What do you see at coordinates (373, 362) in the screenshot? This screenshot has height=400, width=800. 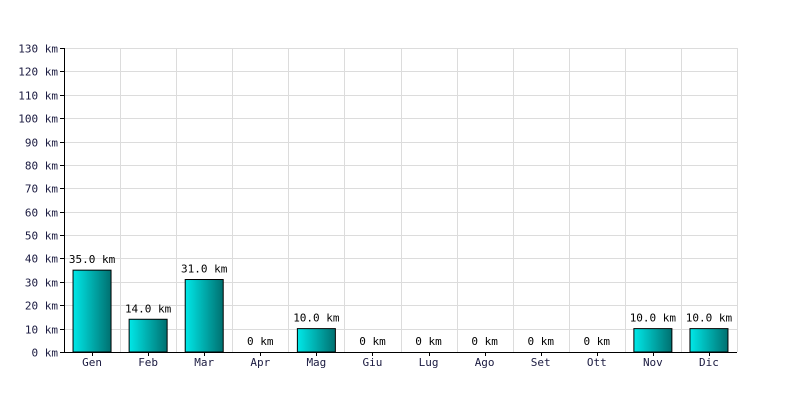 I see `x-tick-label-giu: Giu` at bounding box center [373, 362].